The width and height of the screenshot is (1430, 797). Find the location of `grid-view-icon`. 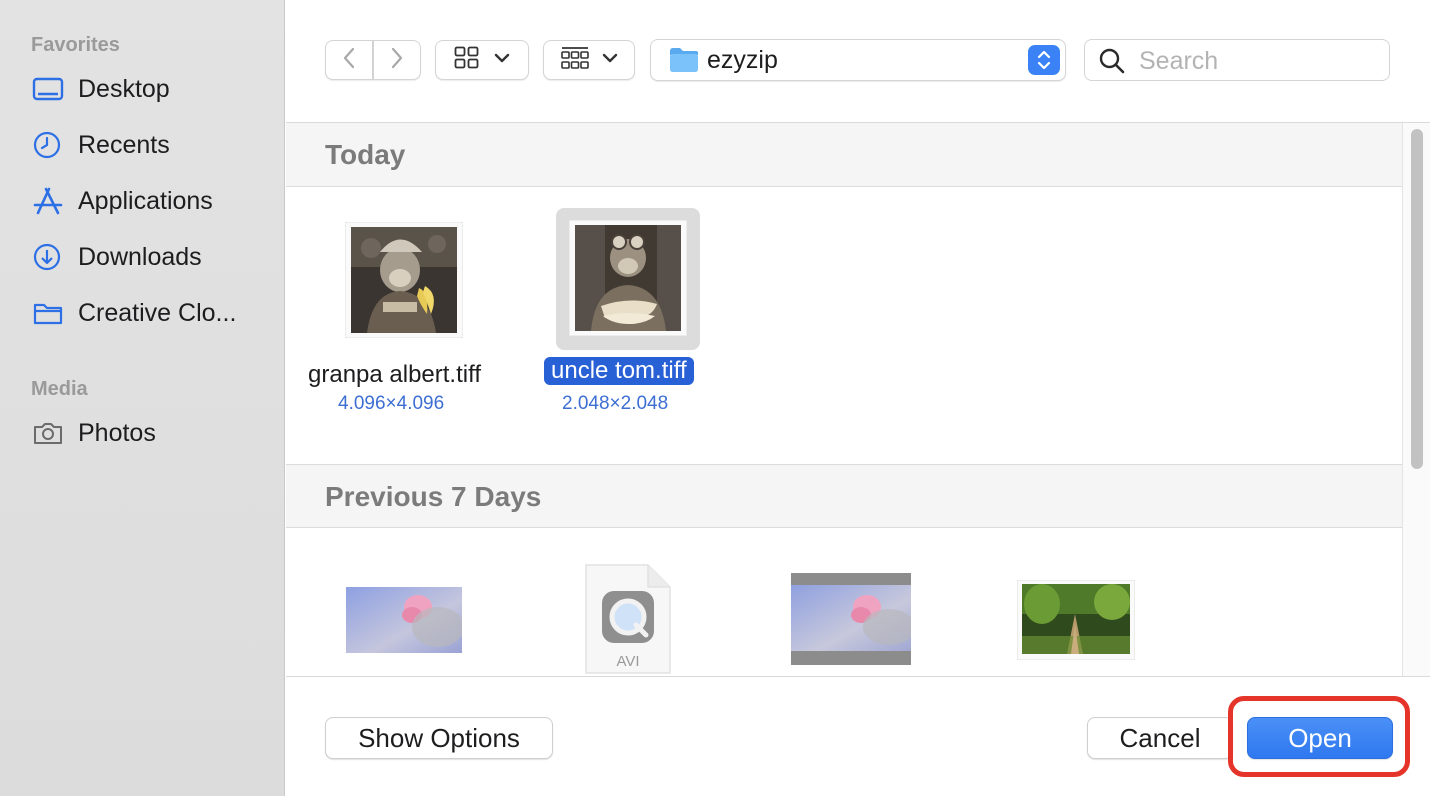

grid-view-icon is located at coordinates (467, 60).